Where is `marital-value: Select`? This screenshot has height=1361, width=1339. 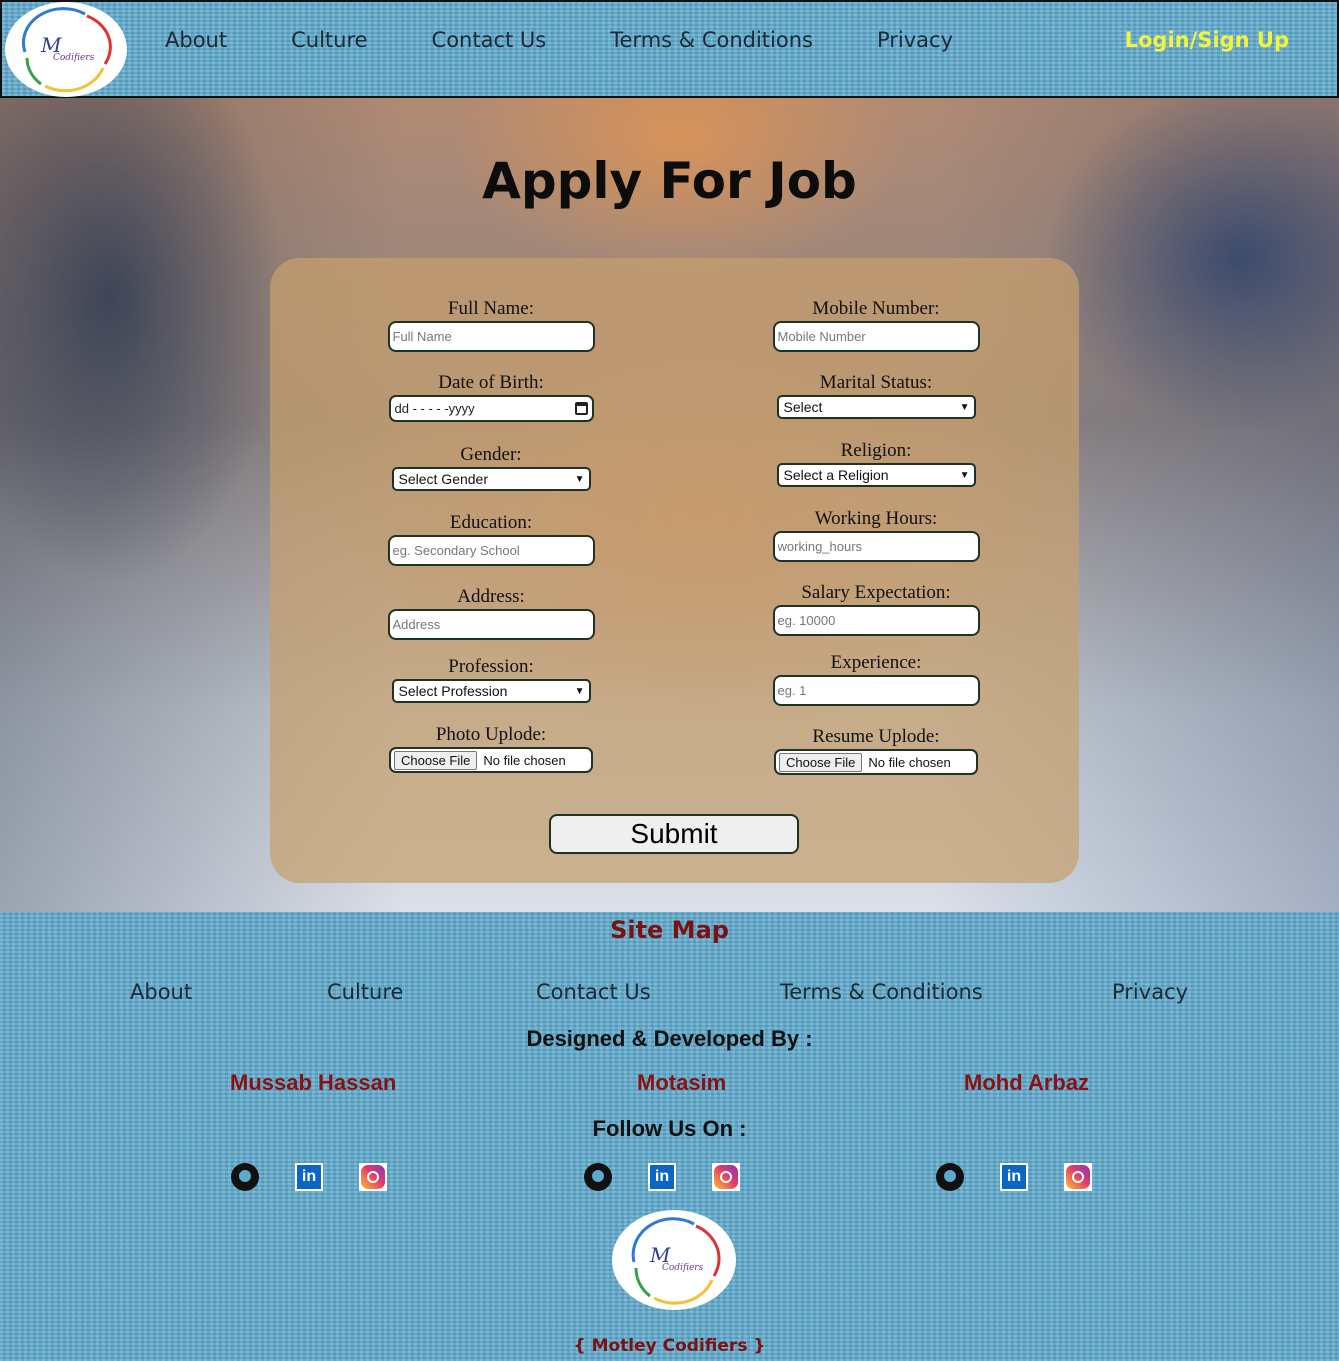 marital-value: Select is located at coordinates (803, 407).